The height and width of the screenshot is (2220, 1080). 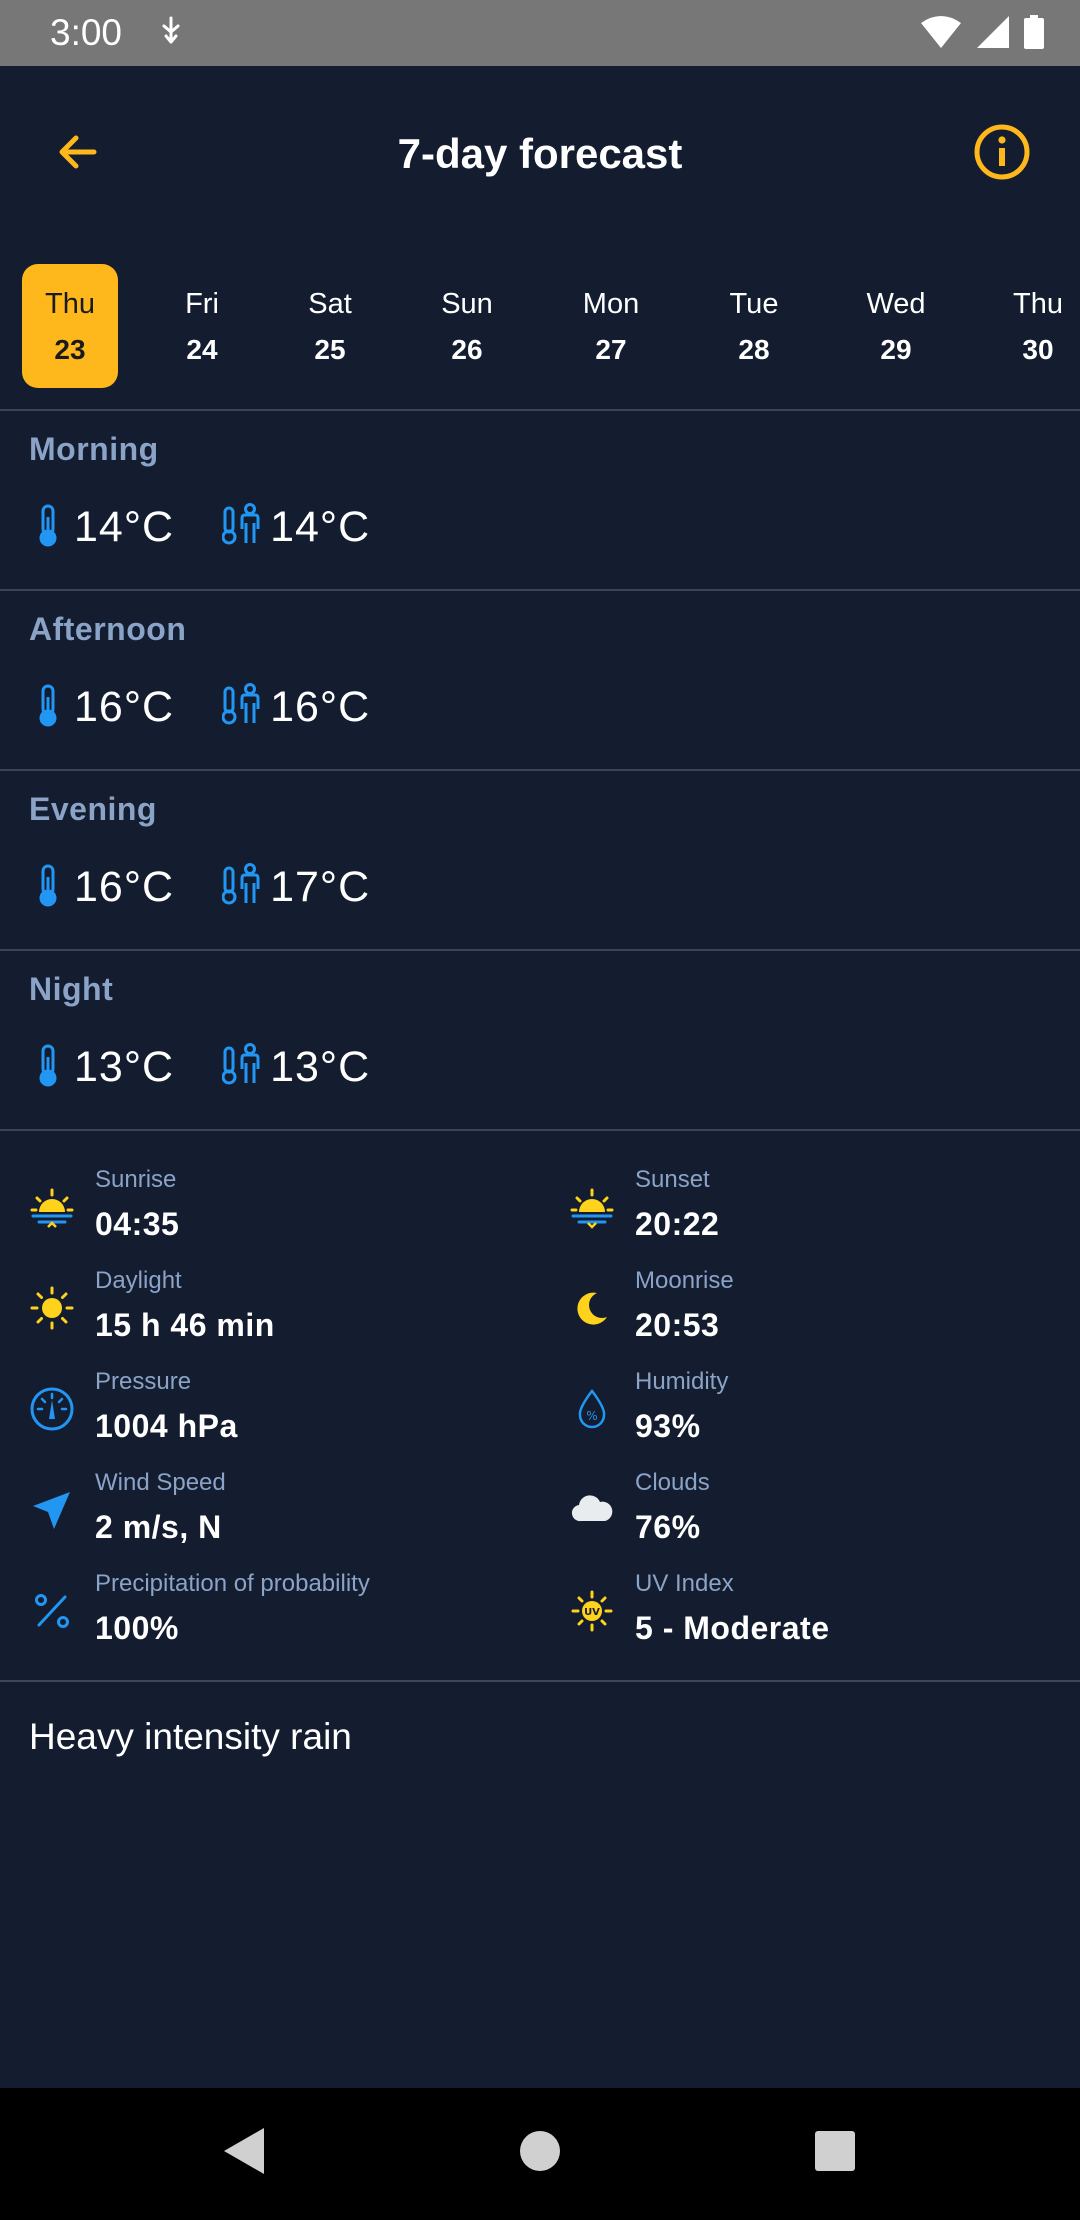 I want to click on detail-value: 1004 hPa, so click(x=166, y=1426).